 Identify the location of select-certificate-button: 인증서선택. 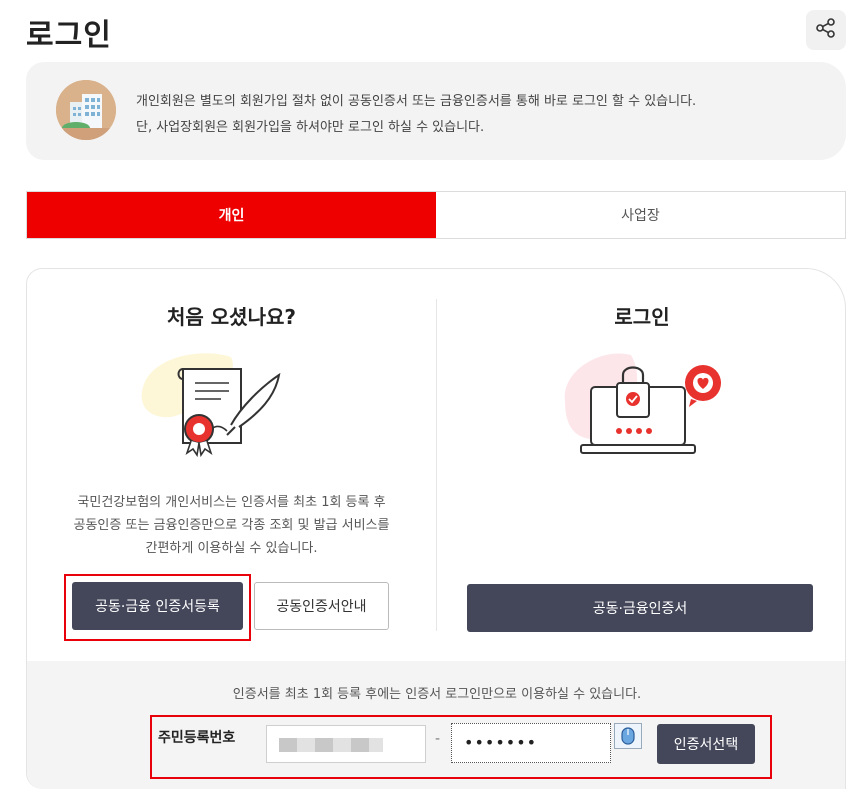
(706, 744).